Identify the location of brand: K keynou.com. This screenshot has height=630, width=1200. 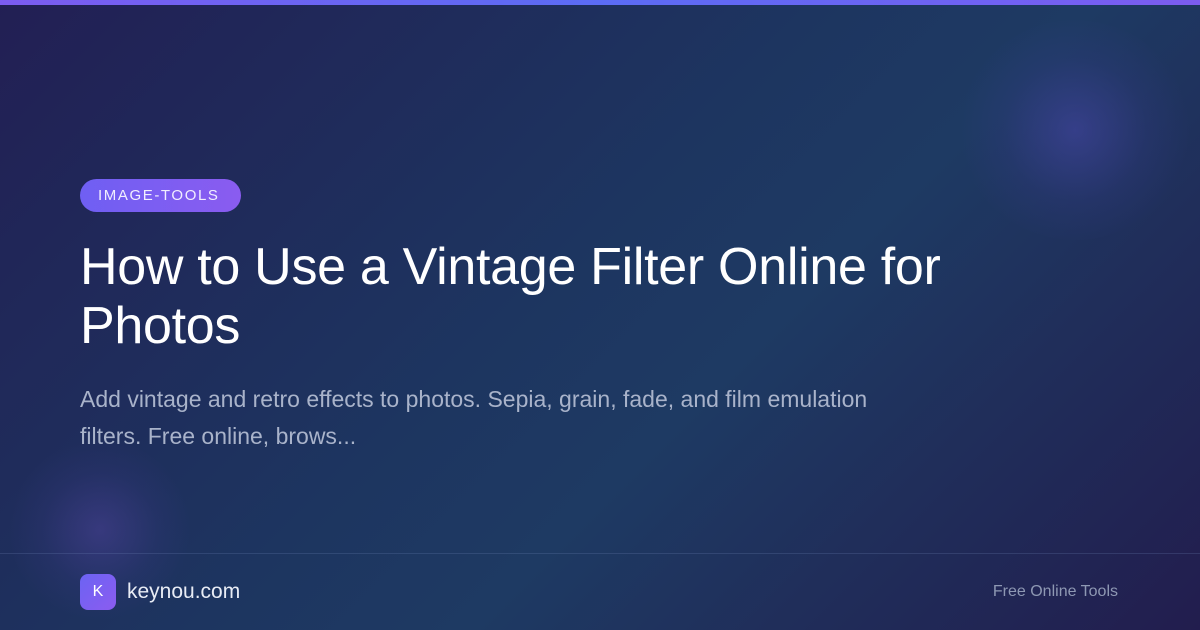
(160, 592).